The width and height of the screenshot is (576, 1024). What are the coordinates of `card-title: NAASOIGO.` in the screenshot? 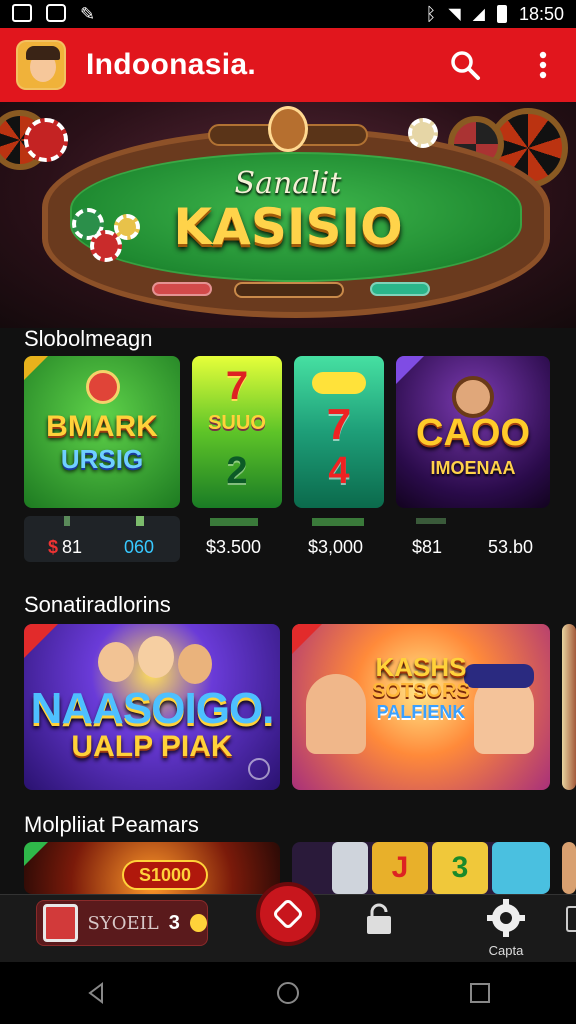 It's located at (152, 708).